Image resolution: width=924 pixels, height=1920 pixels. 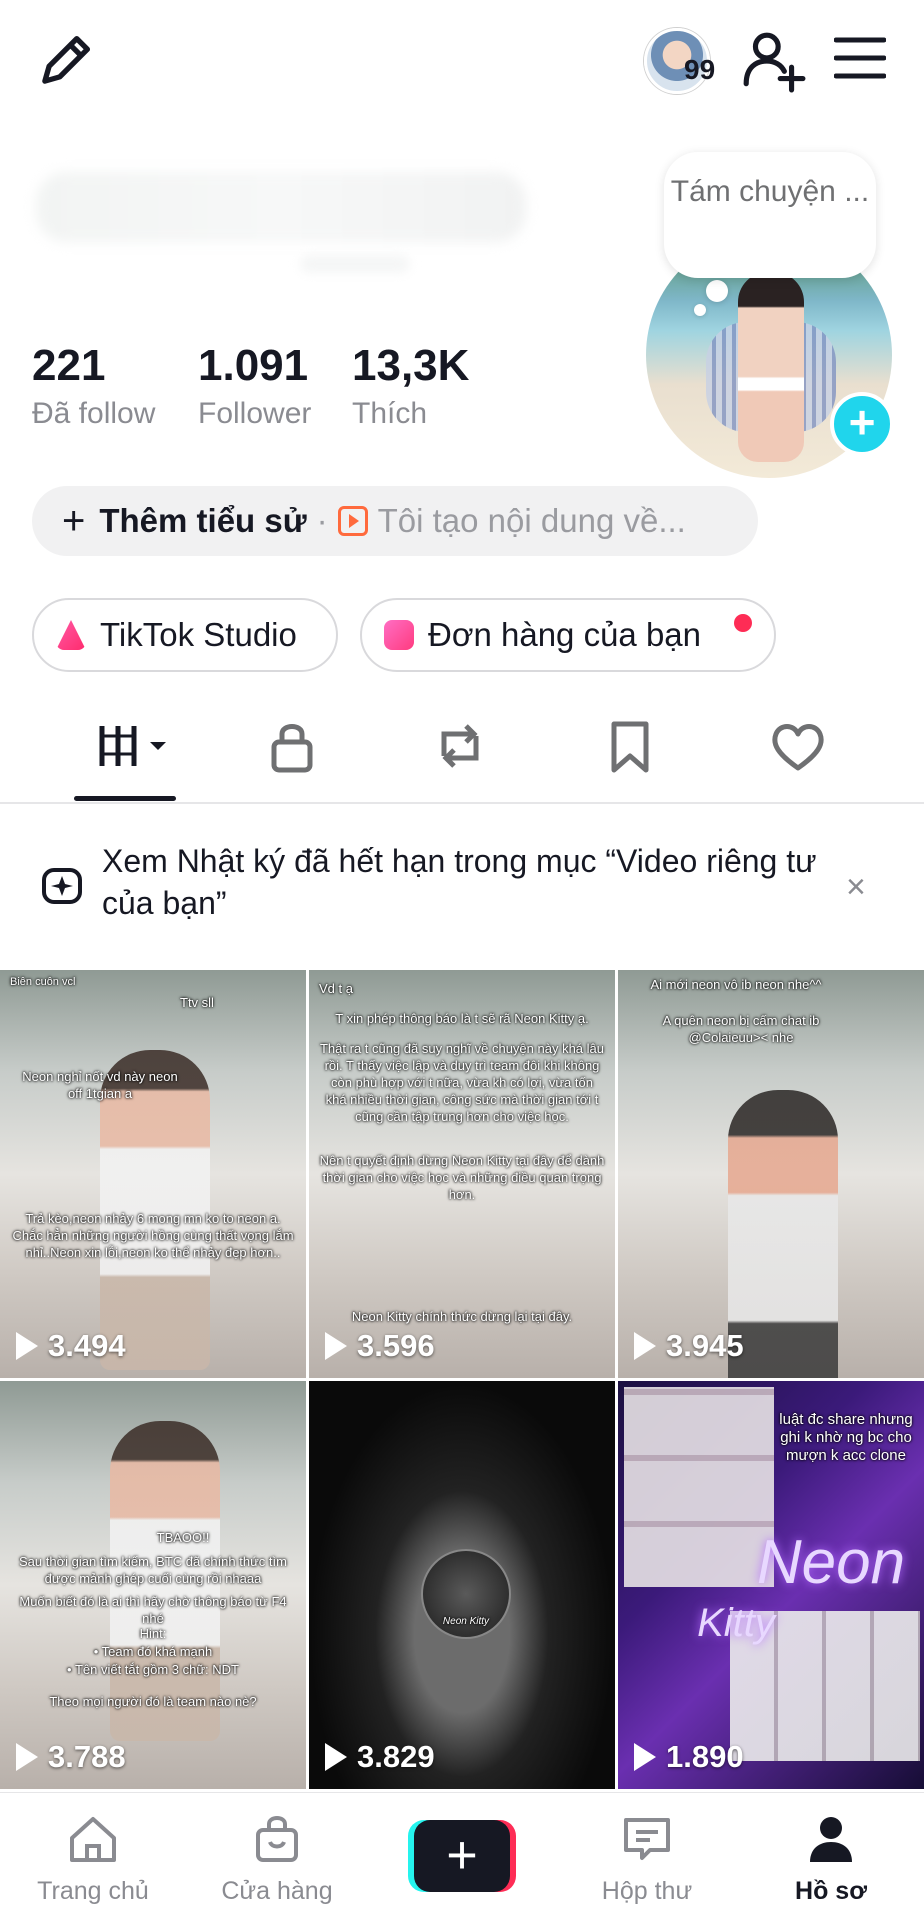 I want to click on lock-icon, so click(x=292, y=746).